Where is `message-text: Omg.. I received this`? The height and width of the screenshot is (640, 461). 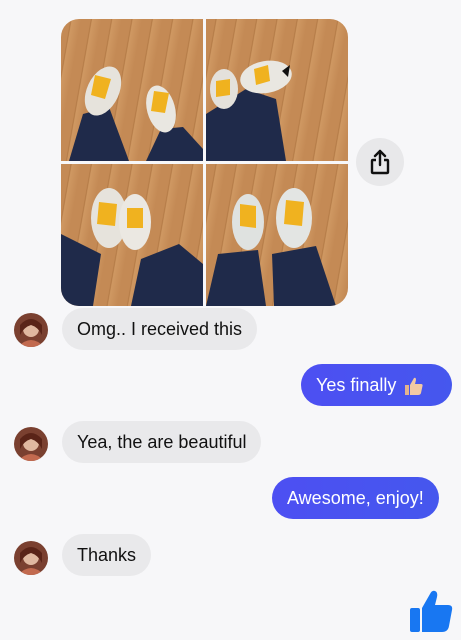 message-text: Omg.. I received this is located at coordinates (160, 329).